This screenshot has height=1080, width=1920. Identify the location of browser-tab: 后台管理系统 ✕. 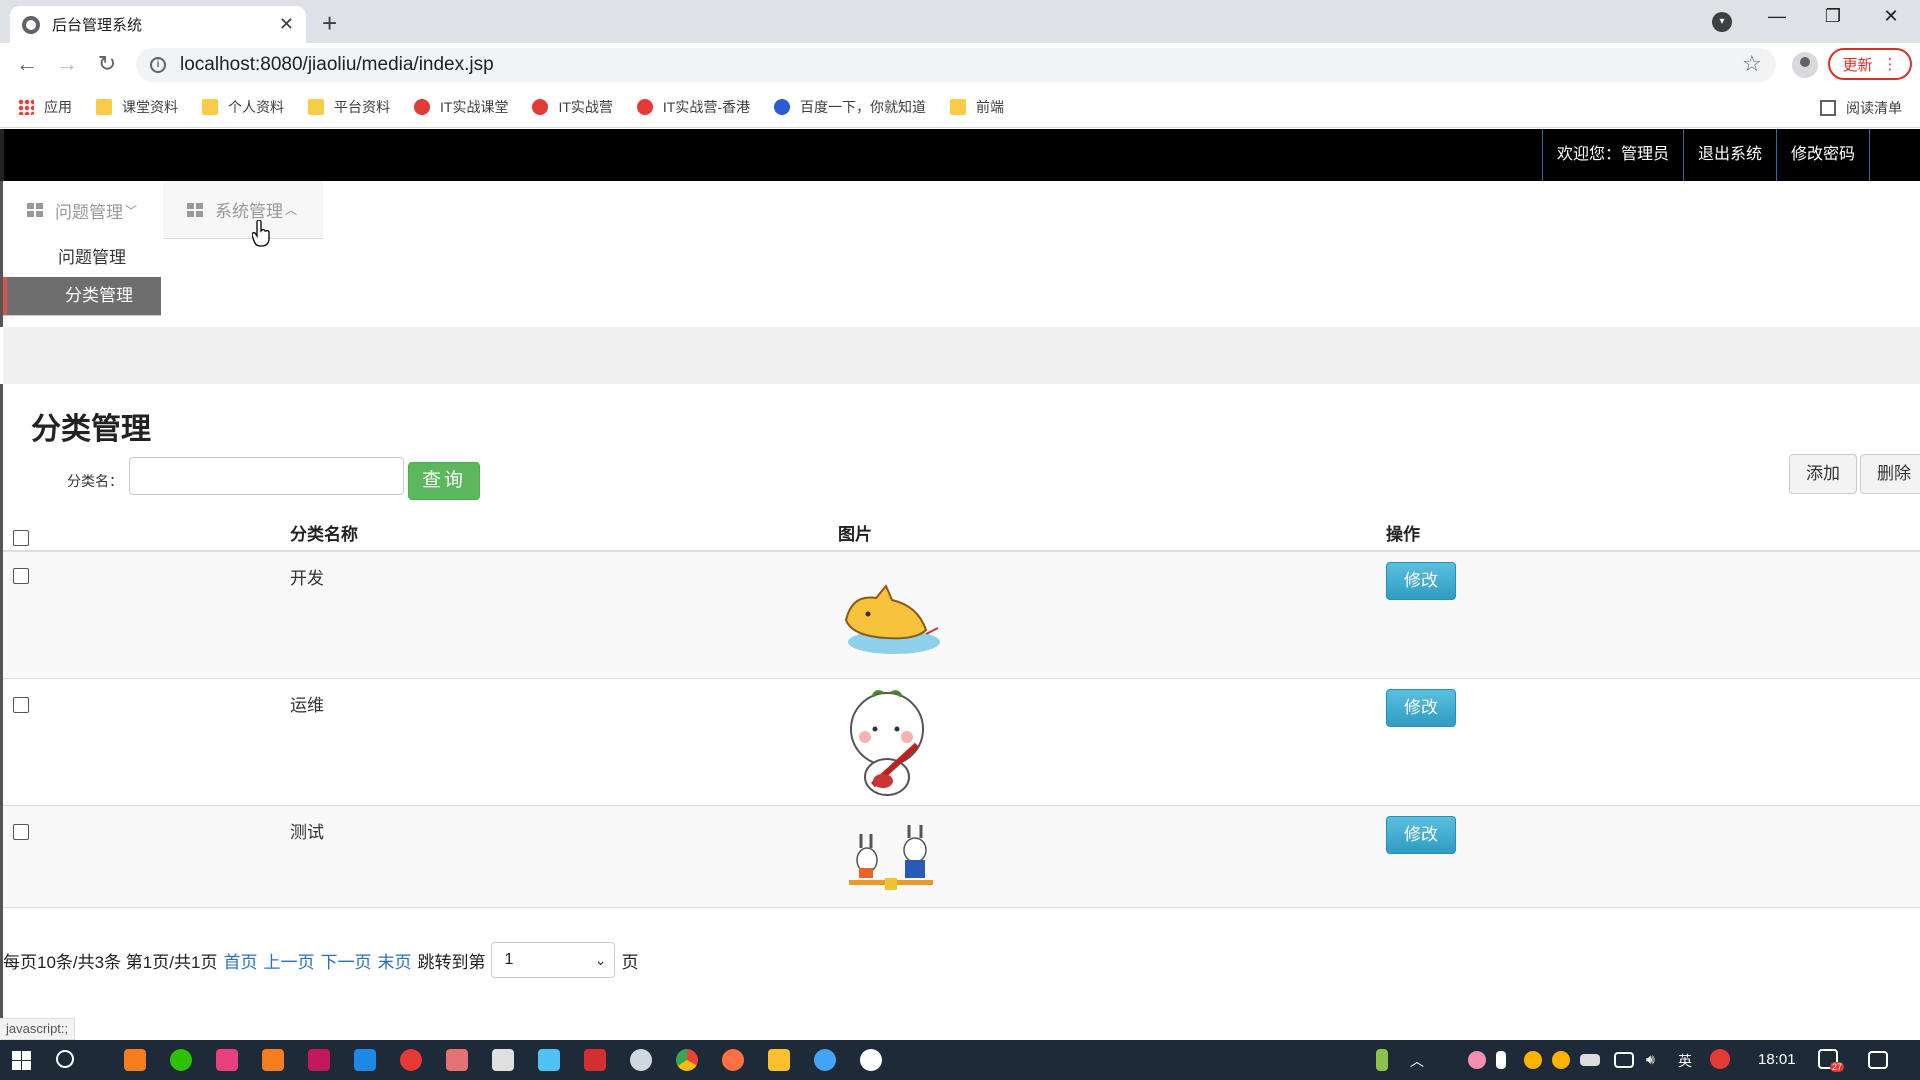
(158, 24).